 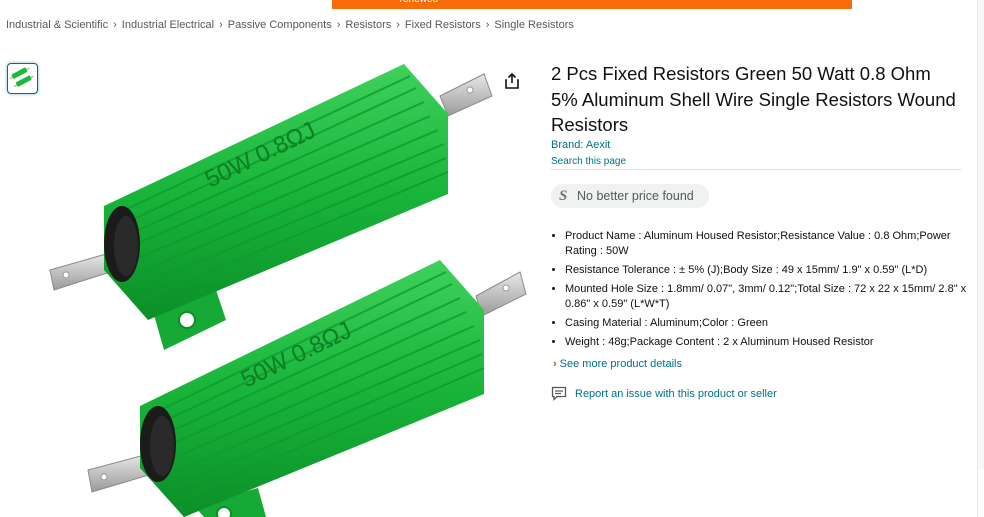 I want to click on feature-bullet: Casing Material : Aluminum;Color : Green, so click(x=772, y=323).